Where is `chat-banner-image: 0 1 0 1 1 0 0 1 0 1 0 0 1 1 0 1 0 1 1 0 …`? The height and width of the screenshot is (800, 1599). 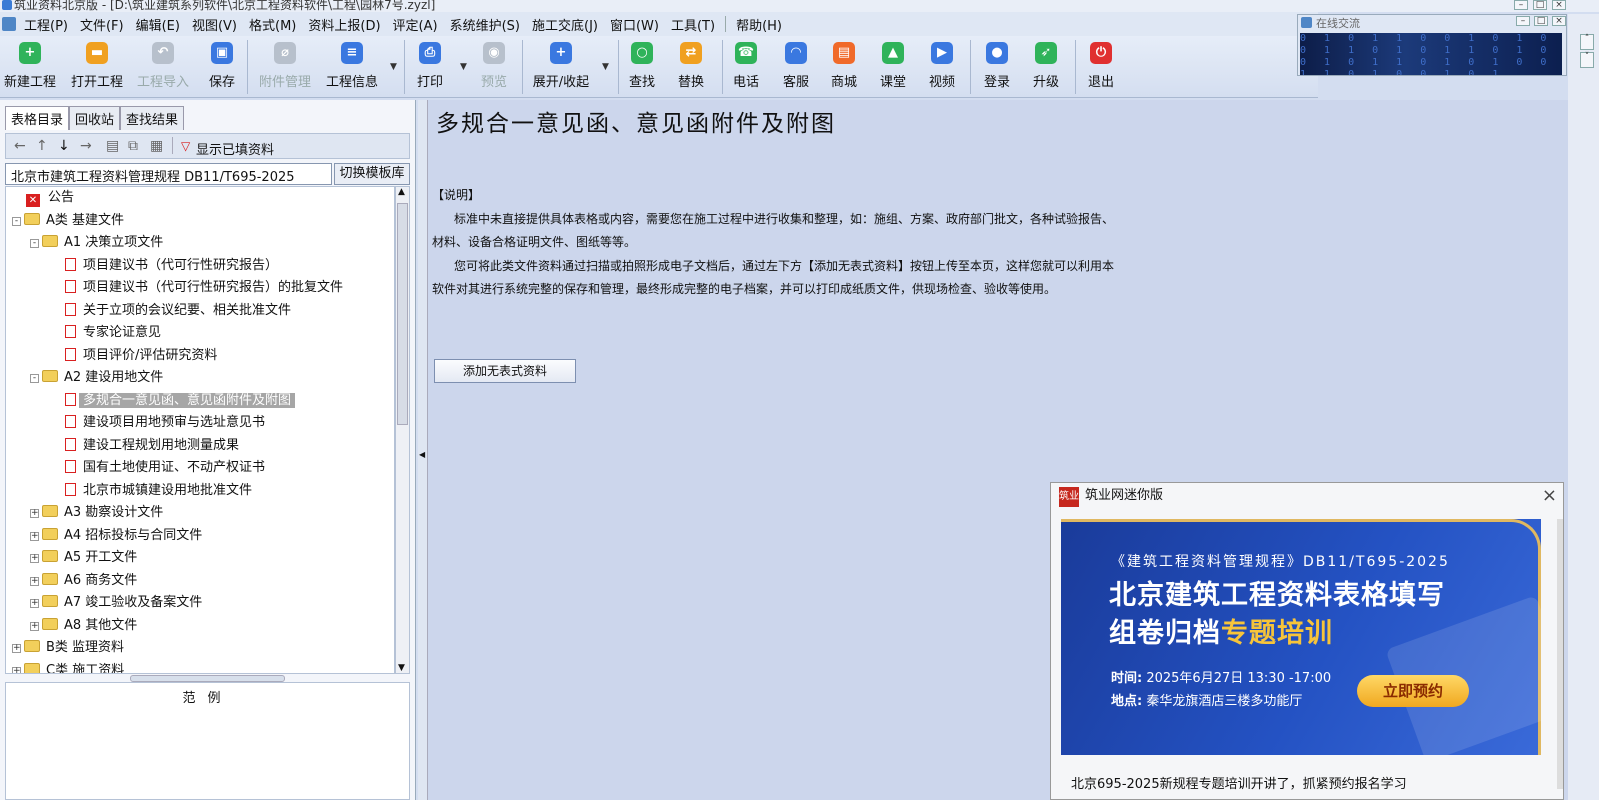 chat-banner-image: 0 1 0 1 1 0 0 1 0 1 0 0 1 1 0 1 0 1 1 0 … is located at coordinates (1431, 54).